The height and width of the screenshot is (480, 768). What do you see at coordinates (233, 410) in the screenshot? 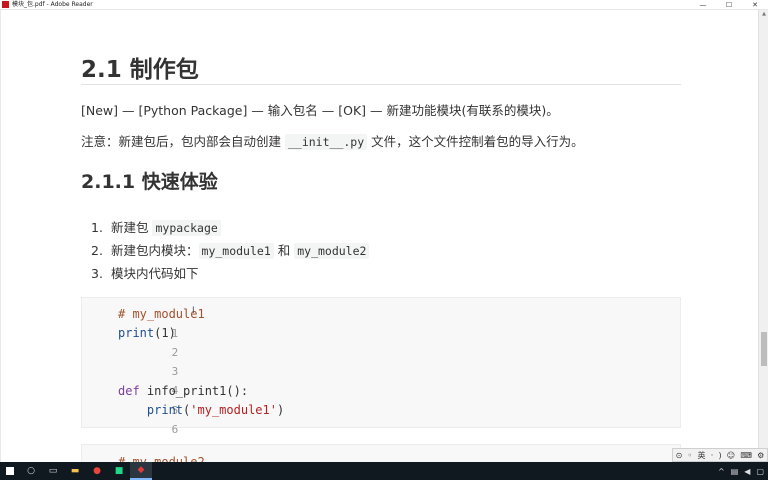
I see `code-string: 'my_module1'` at bounding box center [233, 410].